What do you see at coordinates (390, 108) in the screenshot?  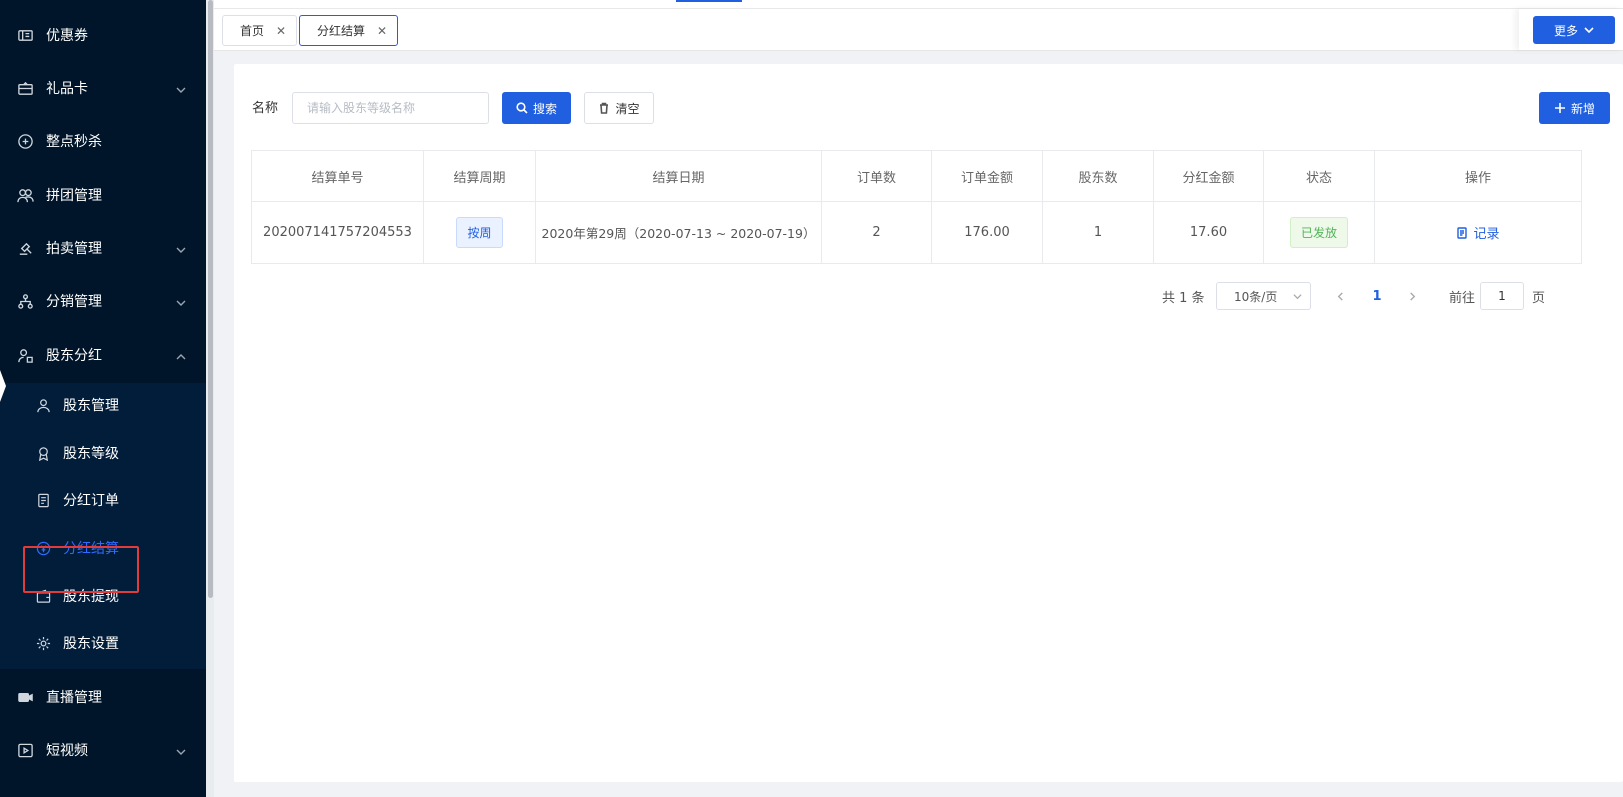 I see `name-search-input` at bounding box center [390, 108].